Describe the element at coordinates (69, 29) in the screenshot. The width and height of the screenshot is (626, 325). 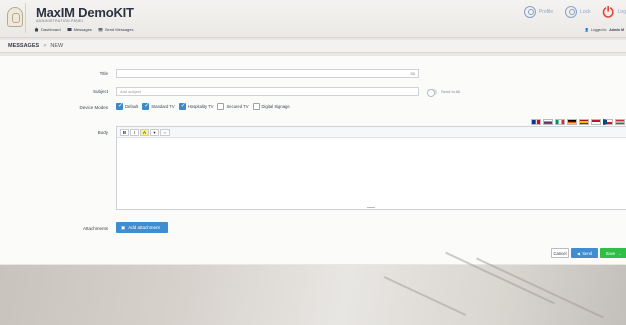
I see `messages-icon` at that location.